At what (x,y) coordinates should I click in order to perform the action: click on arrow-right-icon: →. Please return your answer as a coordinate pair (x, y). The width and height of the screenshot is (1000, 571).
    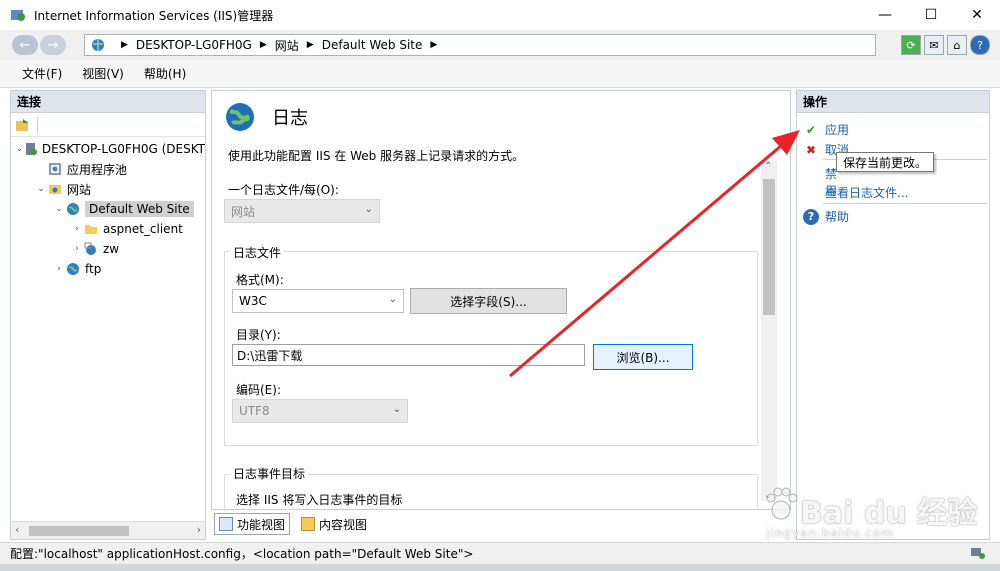
    Looking at the image, I should click on (53, 45).